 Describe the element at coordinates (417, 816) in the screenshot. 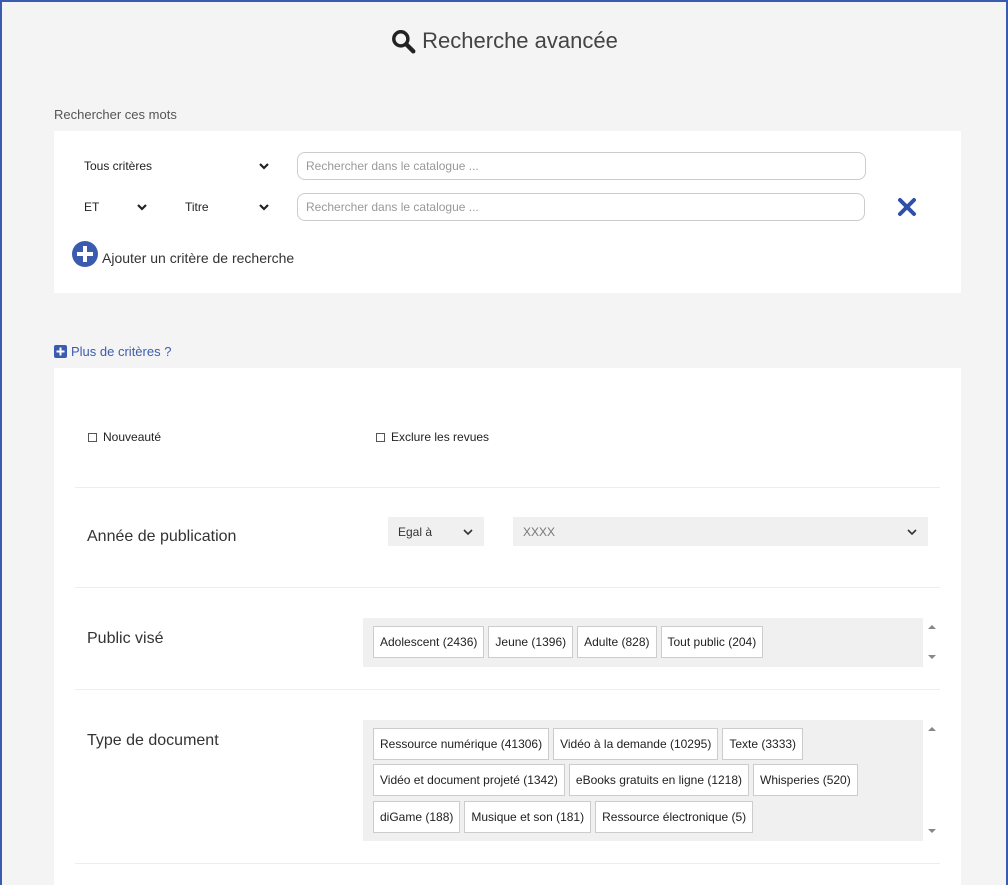

I see `doc-type-chip: diGame (188)` at that location.